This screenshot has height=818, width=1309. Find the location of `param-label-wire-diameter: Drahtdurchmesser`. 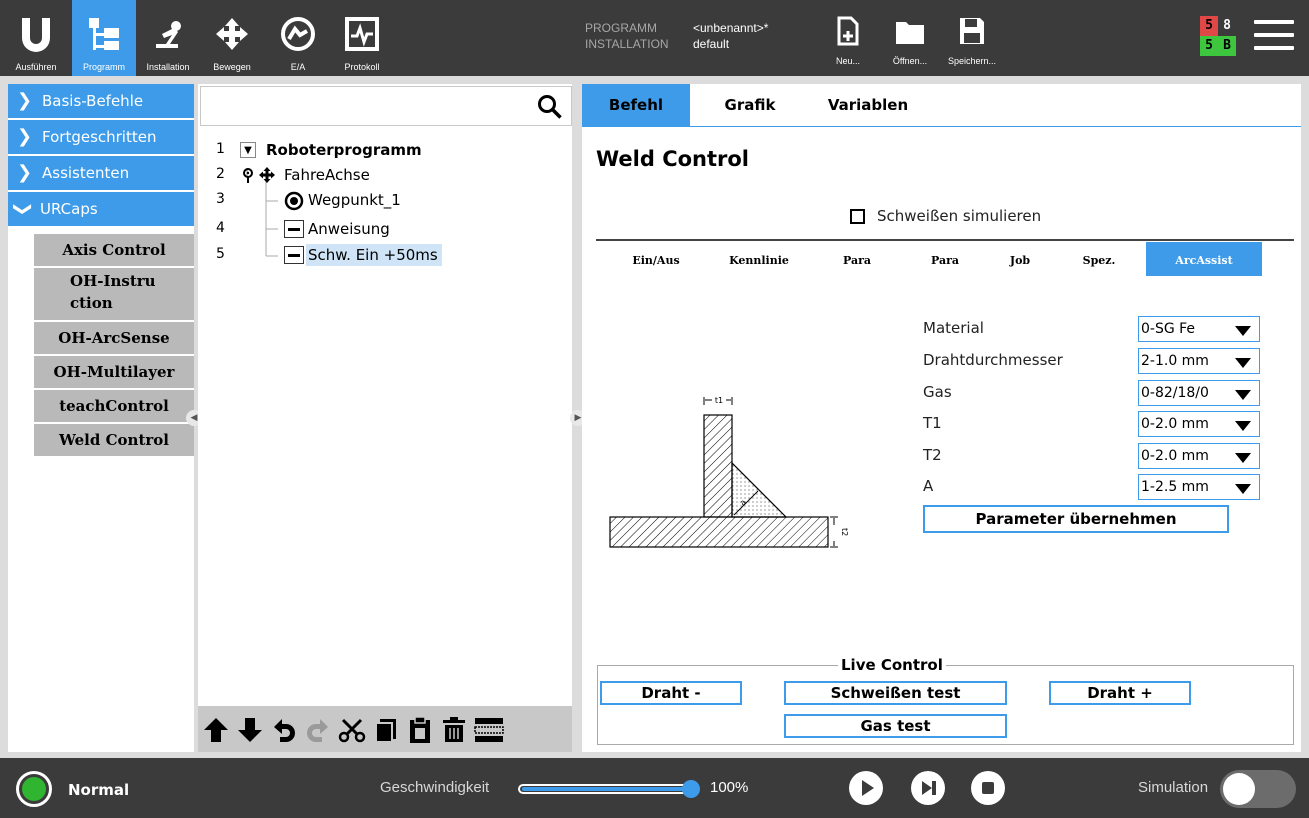

param-label-wire-diameter: Drahtdurchmesser is located at coordinates (993, 360).